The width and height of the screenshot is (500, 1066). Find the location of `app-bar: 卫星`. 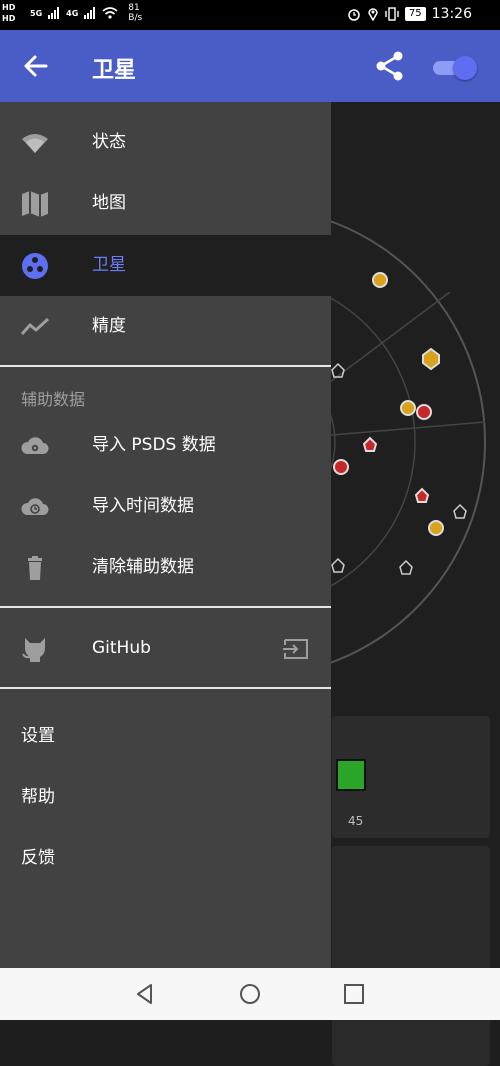

app-bar: 卫星 is located at coordinates (250, 66).